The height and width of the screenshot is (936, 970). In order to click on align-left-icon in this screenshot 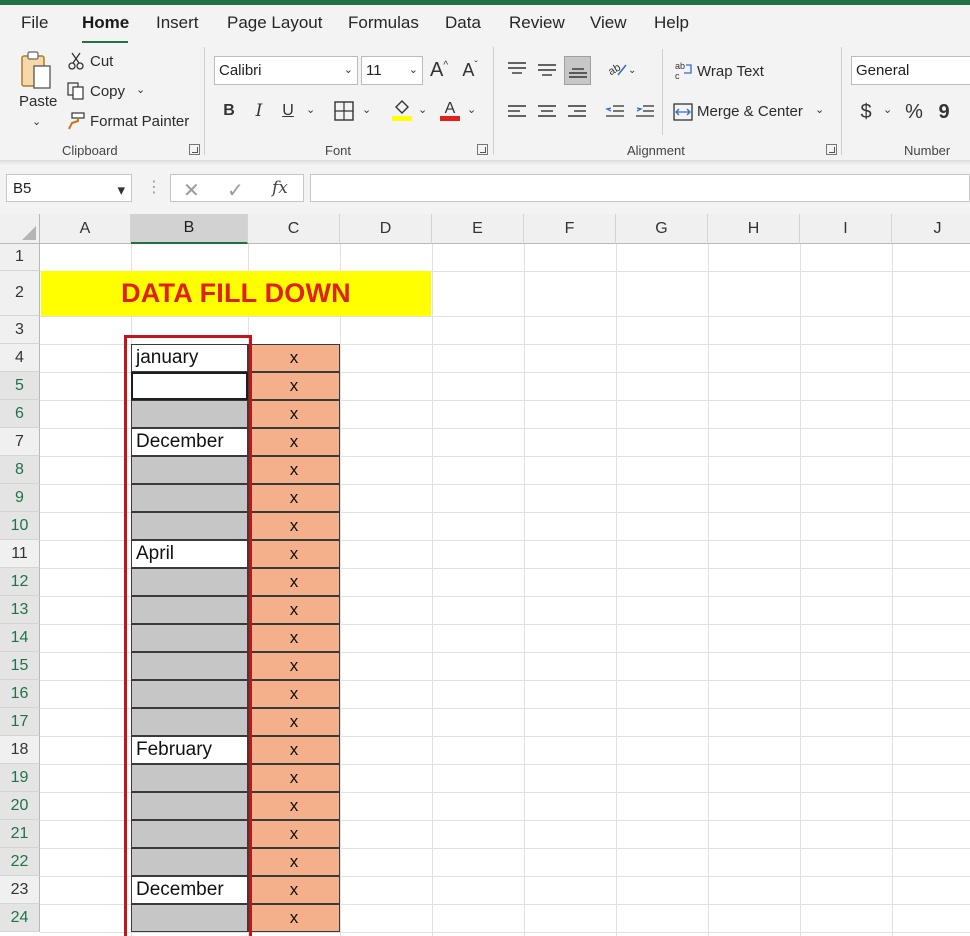, I will do `click(517, 112)`.